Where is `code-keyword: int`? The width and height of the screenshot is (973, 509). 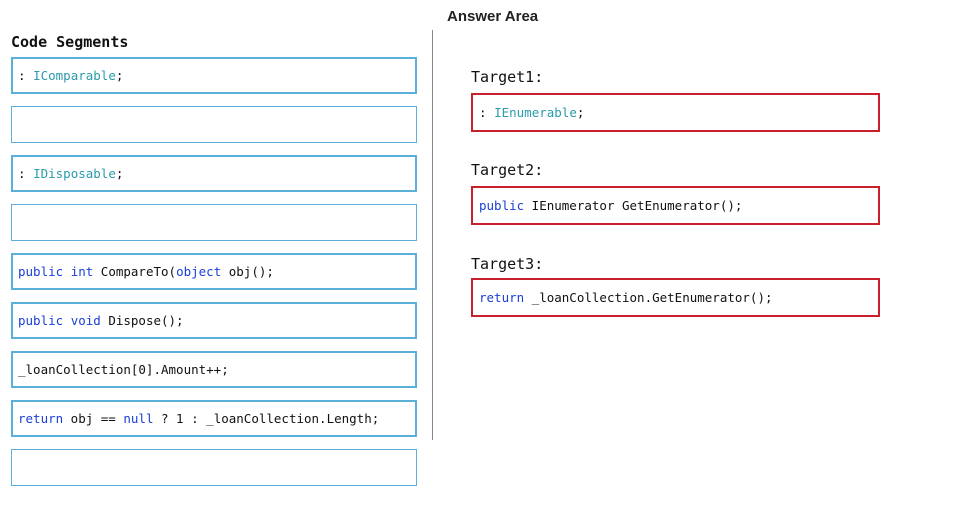
code-keyword: int is located at coordinates (82, 271).